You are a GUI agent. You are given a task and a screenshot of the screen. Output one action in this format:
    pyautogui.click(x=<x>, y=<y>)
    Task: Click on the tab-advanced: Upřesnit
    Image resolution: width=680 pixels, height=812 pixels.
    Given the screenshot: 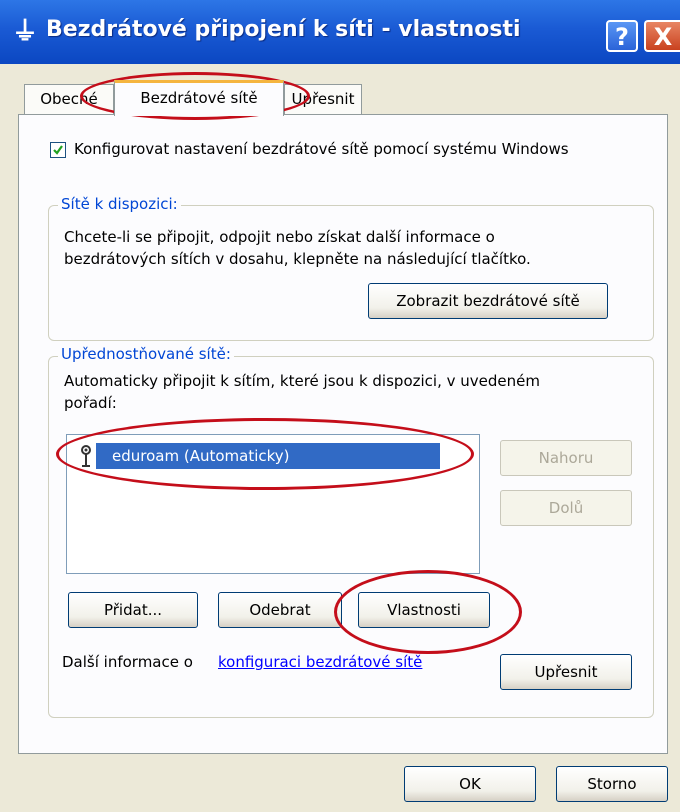 What is the action you would take?
    pyautogui.click(x=323, y=99)
    